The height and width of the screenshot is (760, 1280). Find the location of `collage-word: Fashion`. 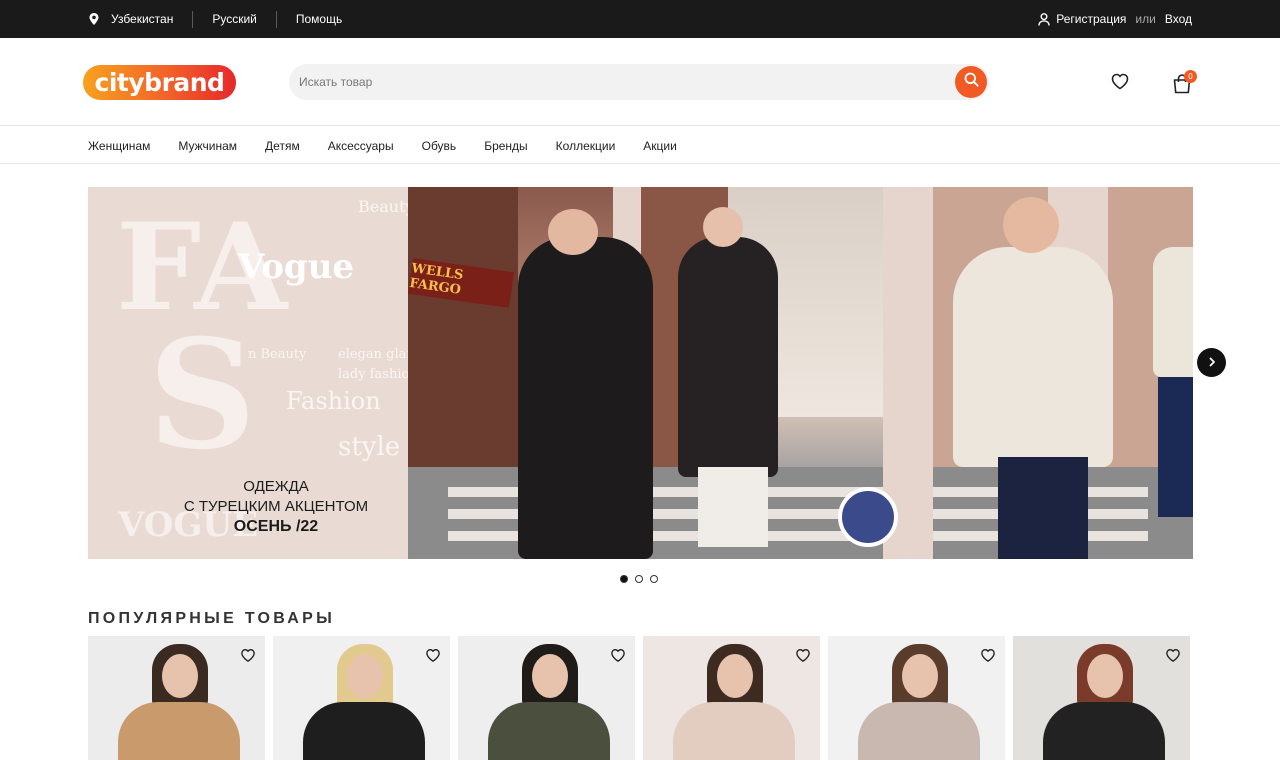

collage-word: Fashion is located at coordinates (333, 401).